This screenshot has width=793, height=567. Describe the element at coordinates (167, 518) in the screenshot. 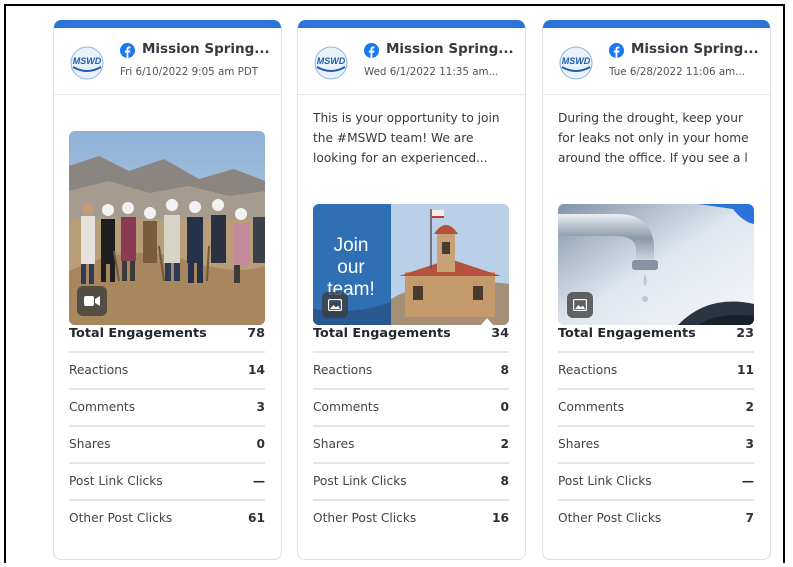

I see `stat-row-other-post-clicks: Other Post Clicks 61` at that location.